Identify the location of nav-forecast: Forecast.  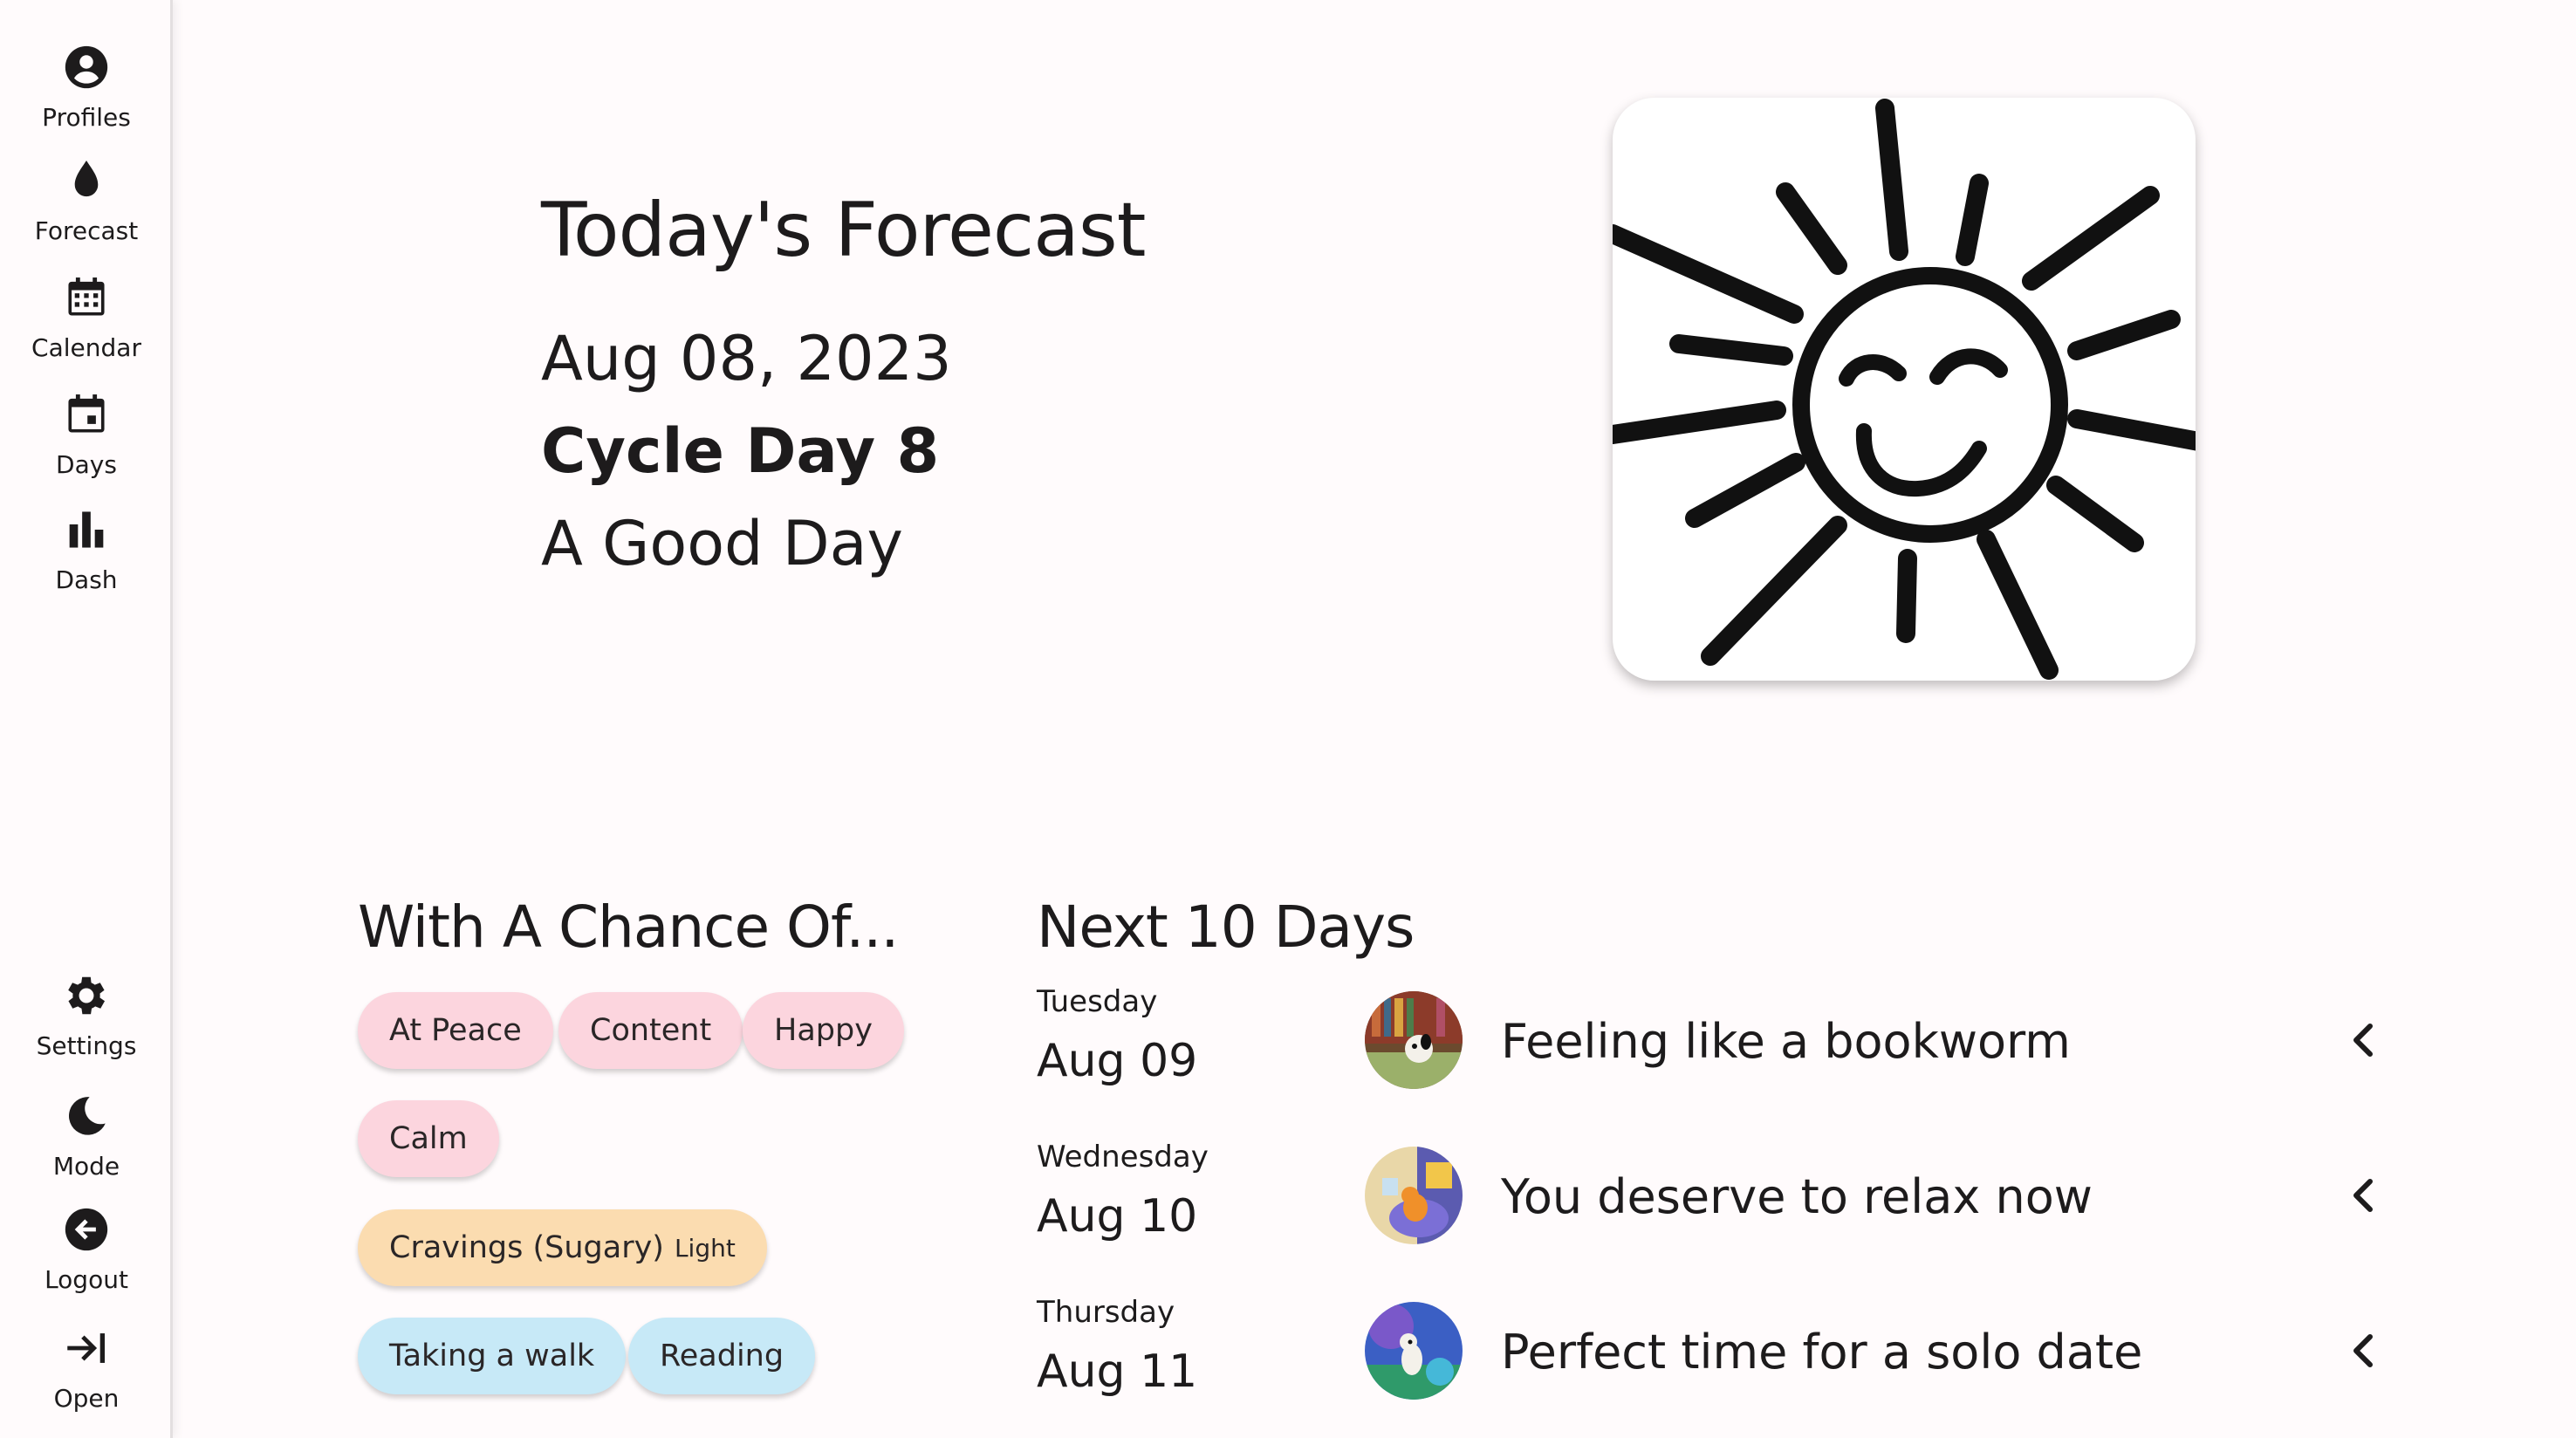
(86, 200).